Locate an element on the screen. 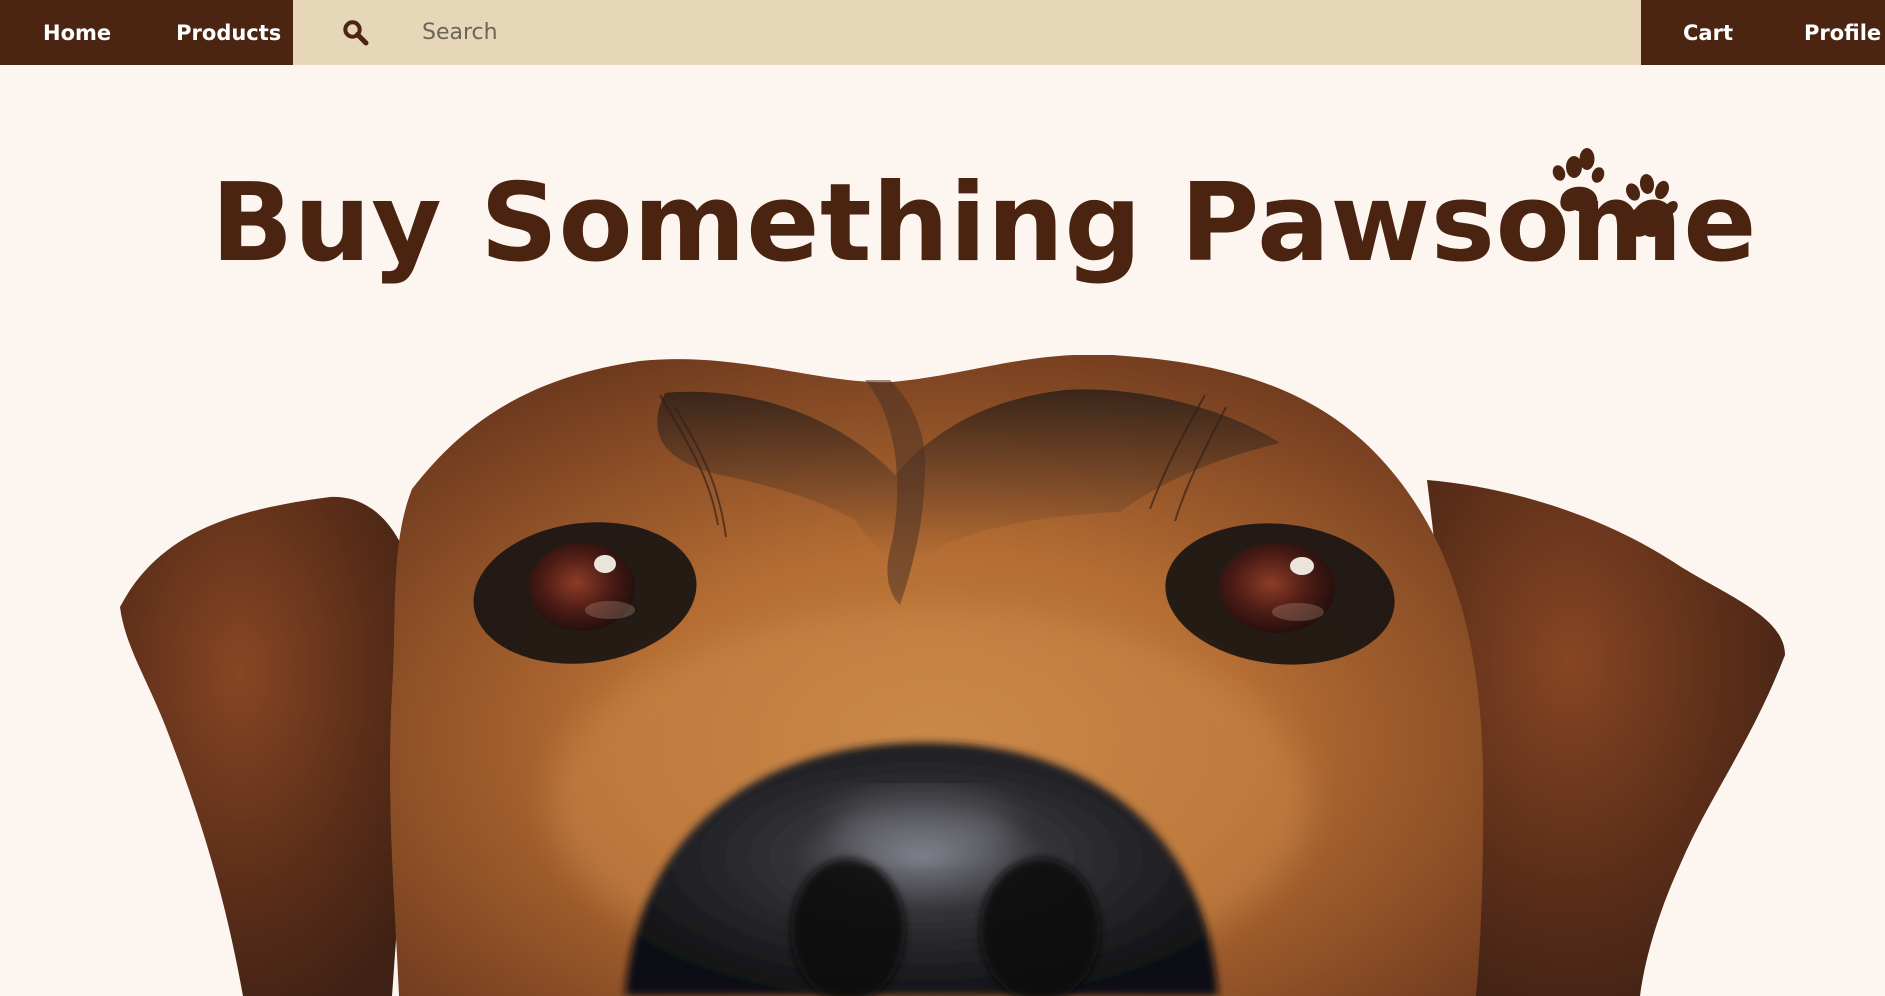 The height and width of the screenshot is (996, 1885). nav-left-group: Home Products is located at coordinates (146, 32).